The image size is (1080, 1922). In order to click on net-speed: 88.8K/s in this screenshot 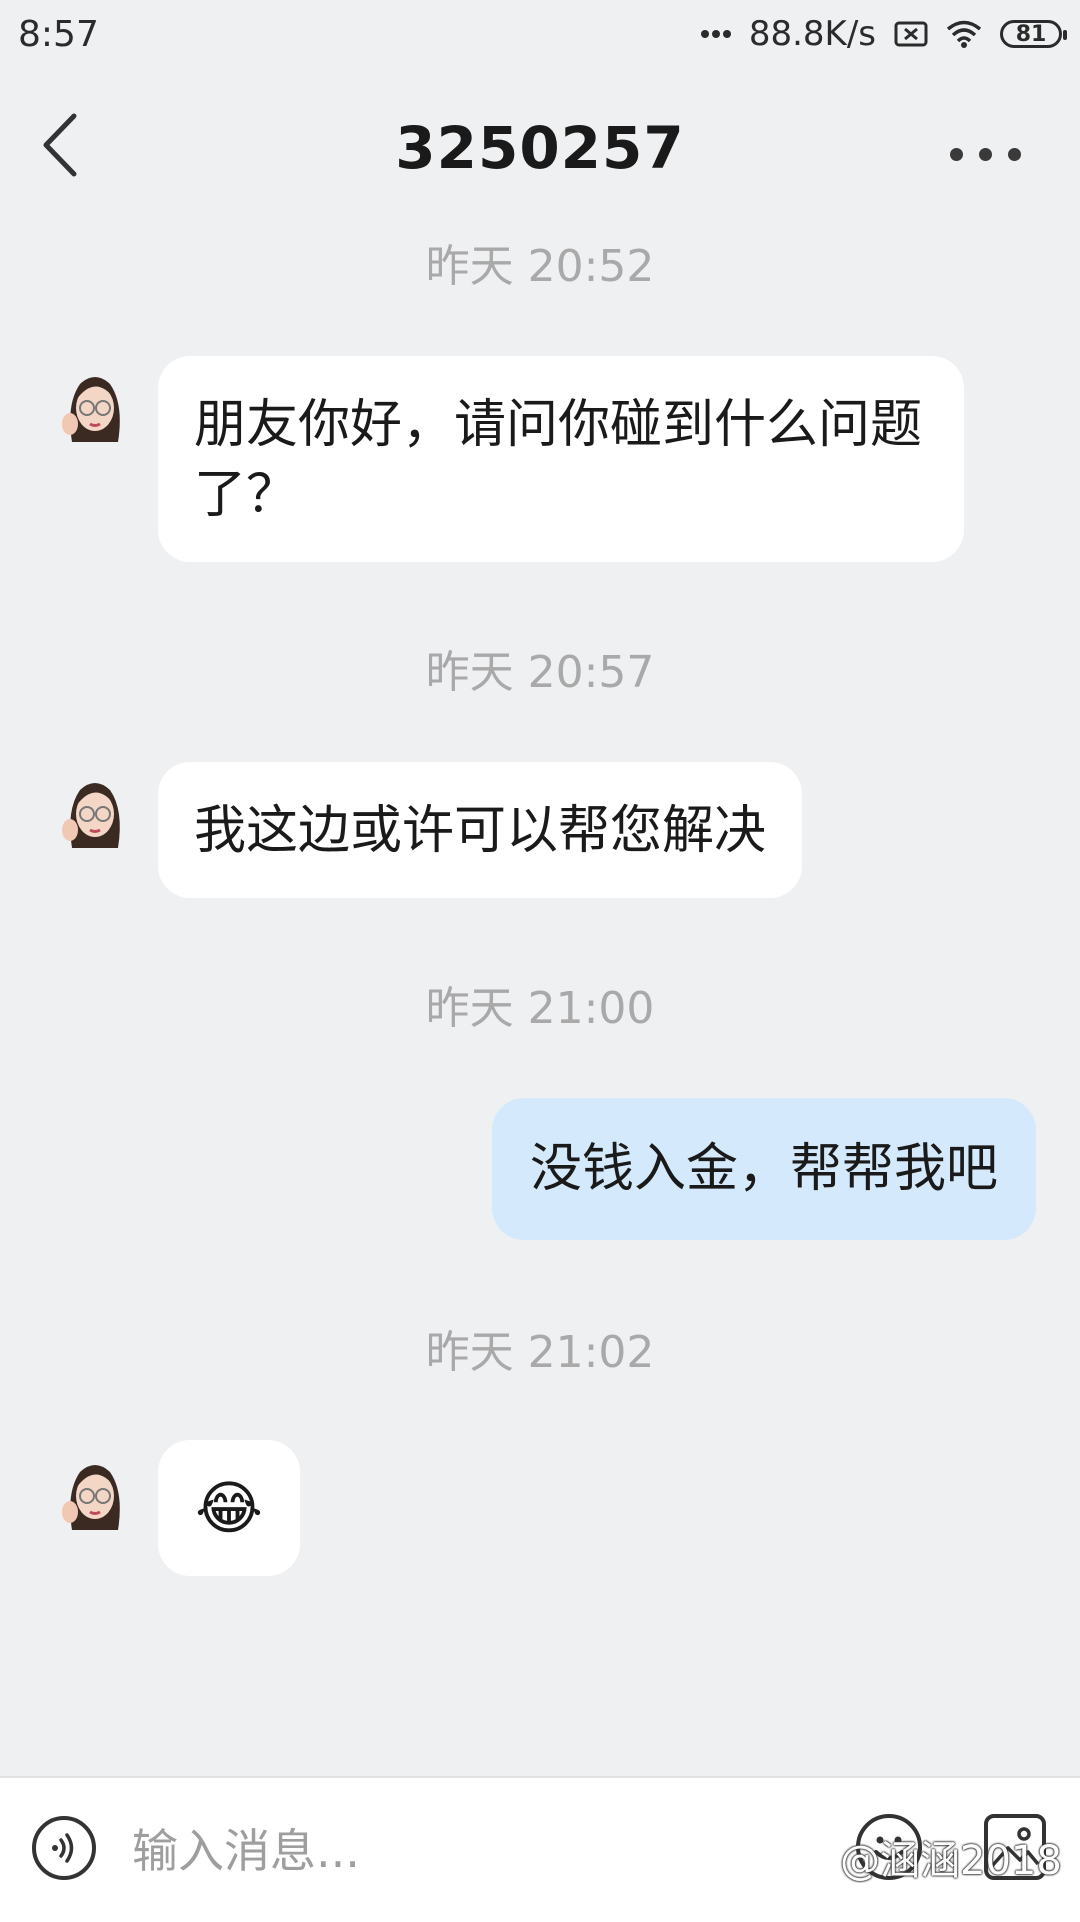, I will do `click(812, 34)`.